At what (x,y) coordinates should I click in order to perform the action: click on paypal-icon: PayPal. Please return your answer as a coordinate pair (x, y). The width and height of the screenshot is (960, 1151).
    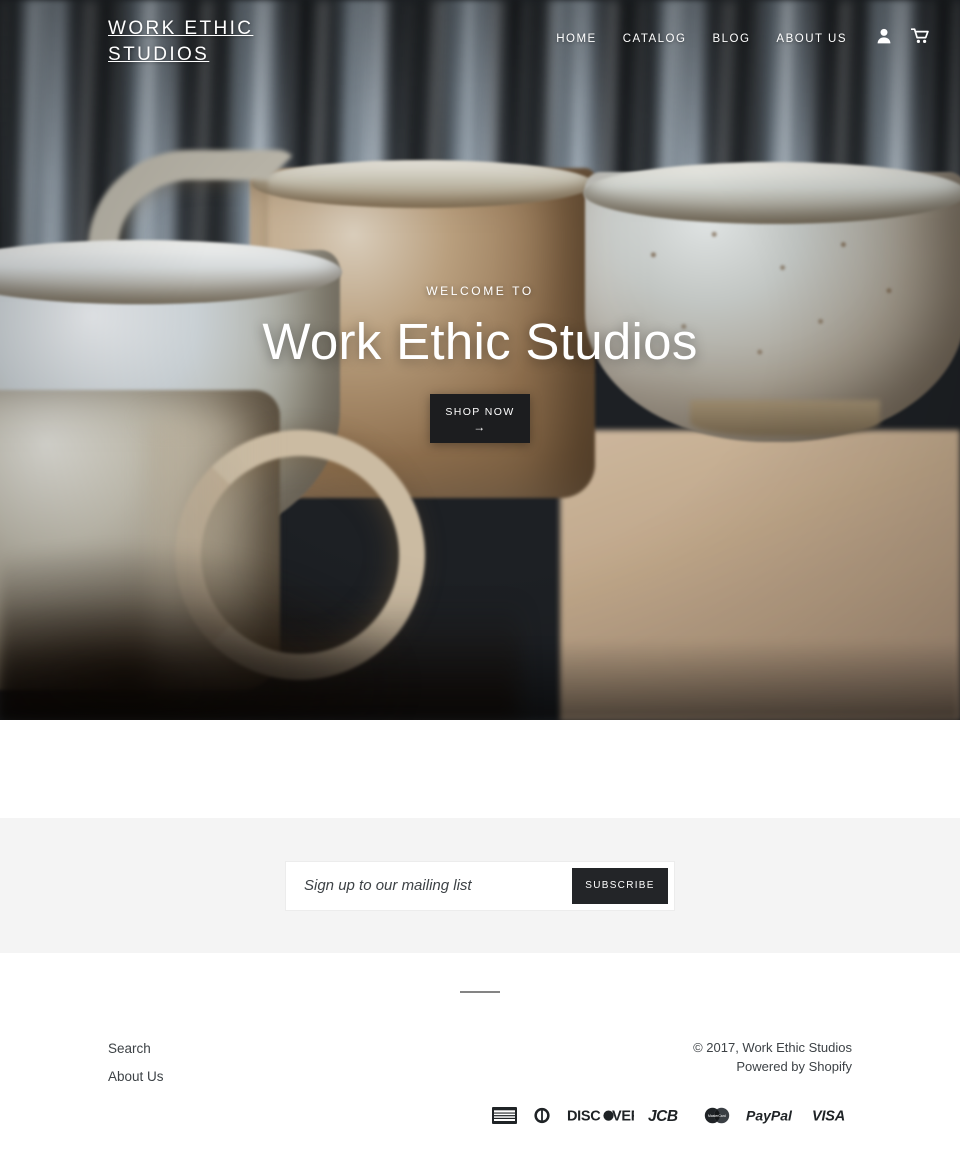
    Looking at the image, I should click on (772, 1118).